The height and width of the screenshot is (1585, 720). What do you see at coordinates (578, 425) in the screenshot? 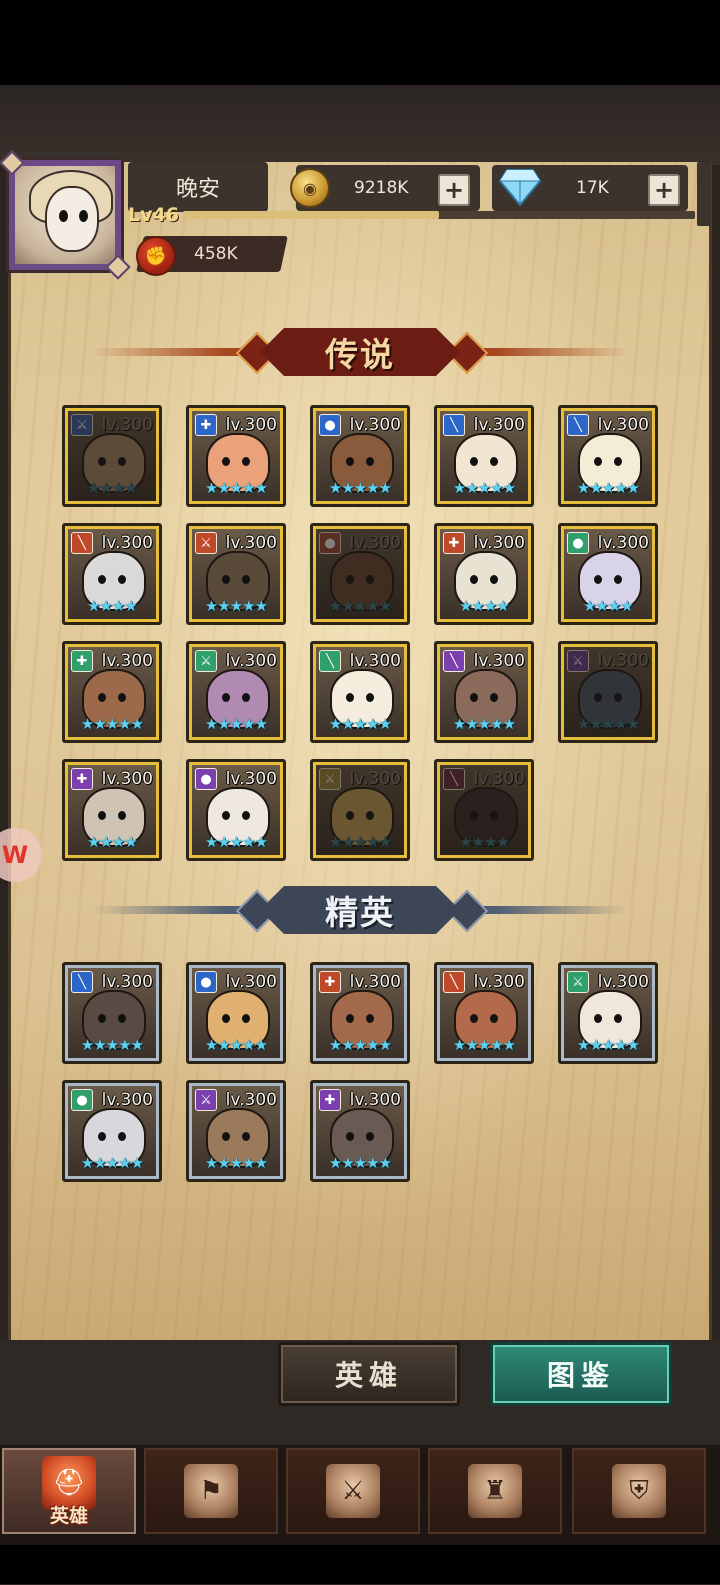
I see `hero-class-icon: ╲` at bounding box center [578, 425].